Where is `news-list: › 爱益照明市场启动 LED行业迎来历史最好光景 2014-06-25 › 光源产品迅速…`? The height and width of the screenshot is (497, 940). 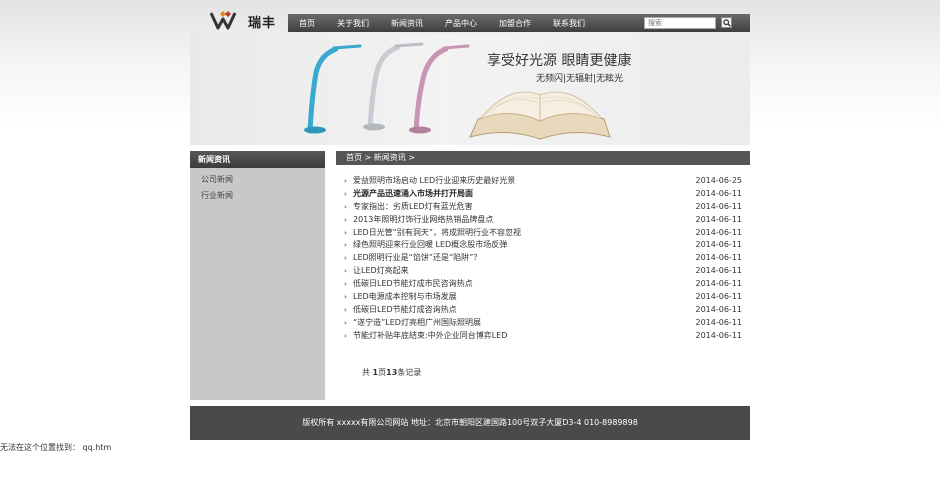 news-list: › 爱益照明市场启动 LED行业迎来历史最好光景 2014-06-25 › 光源产品迅速… is located at coordinates (543, 259).